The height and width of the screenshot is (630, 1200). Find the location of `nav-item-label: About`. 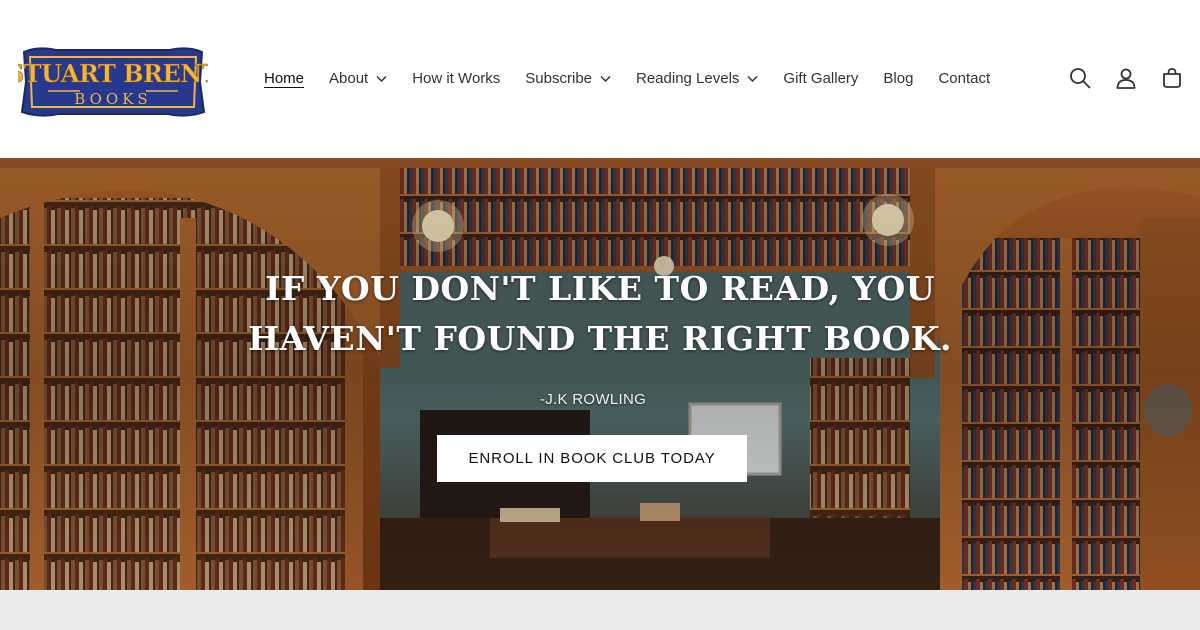

nav-item-label: About is located at coordinates (349, 78).